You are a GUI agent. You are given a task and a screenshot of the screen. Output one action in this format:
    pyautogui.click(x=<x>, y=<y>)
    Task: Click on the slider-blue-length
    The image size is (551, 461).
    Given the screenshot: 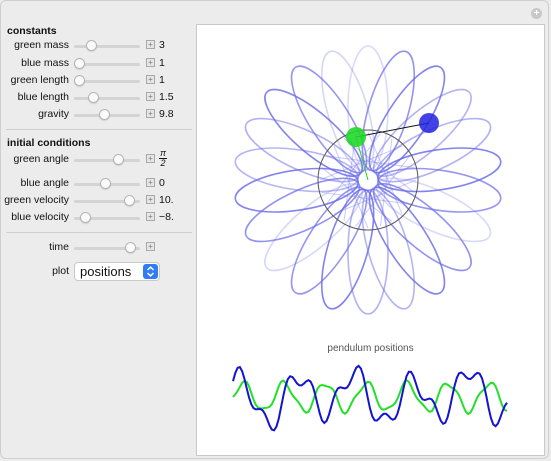 What is the action you would take?
    pyautogui.click(x=107, y=97)
    